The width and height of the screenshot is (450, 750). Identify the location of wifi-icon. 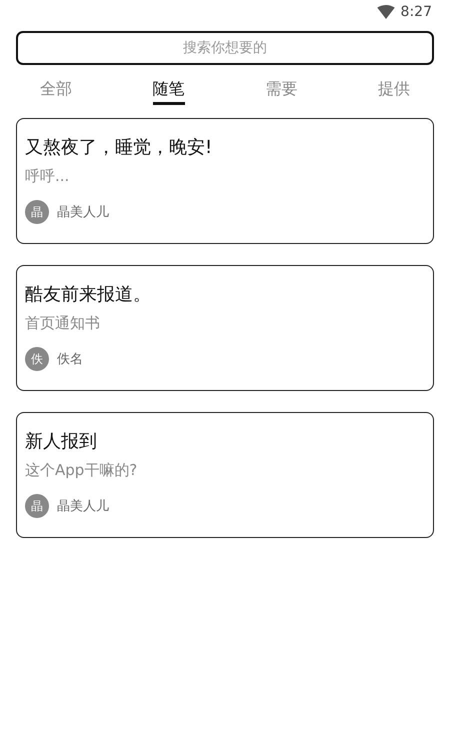
(385, 12).